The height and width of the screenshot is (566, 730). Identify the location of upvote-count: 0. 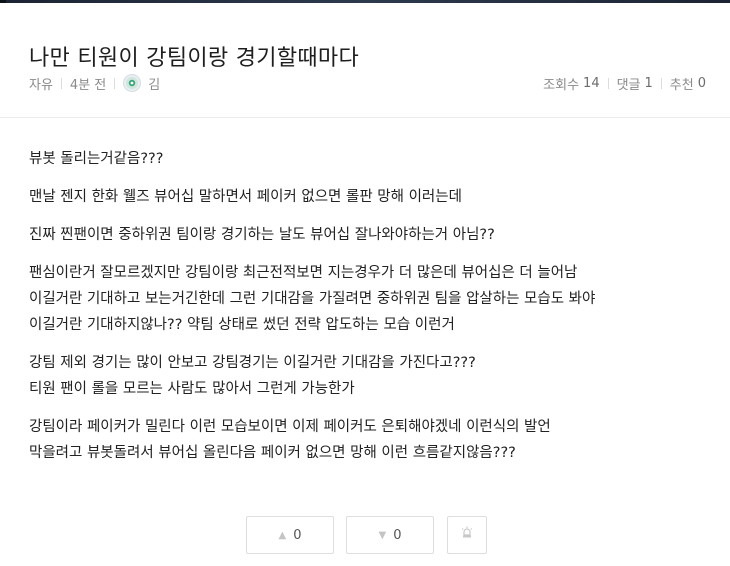
(297, 535).